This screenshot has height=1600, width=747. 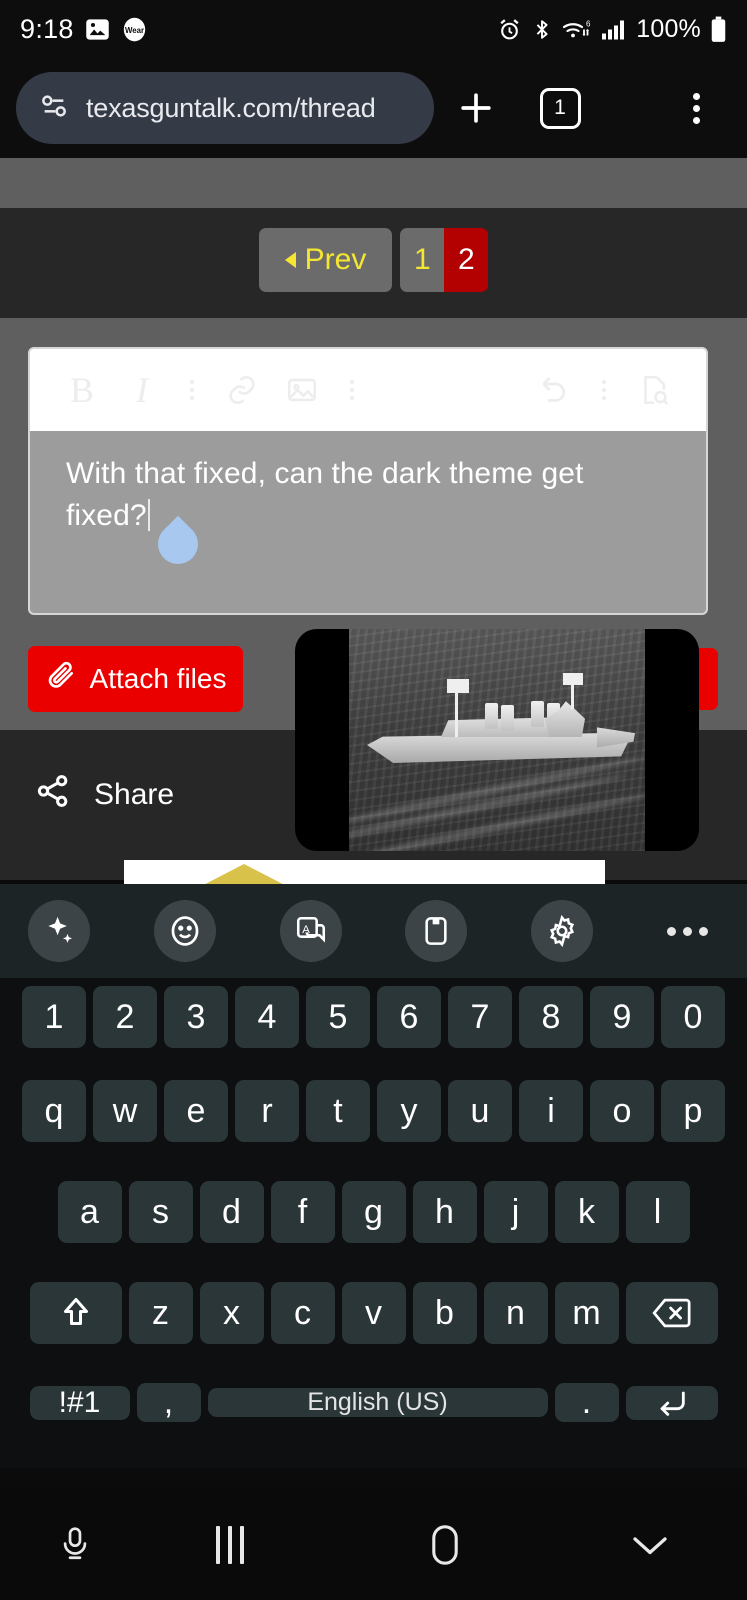 I want to click on key-5: 5, so click(x=338, y=1017).